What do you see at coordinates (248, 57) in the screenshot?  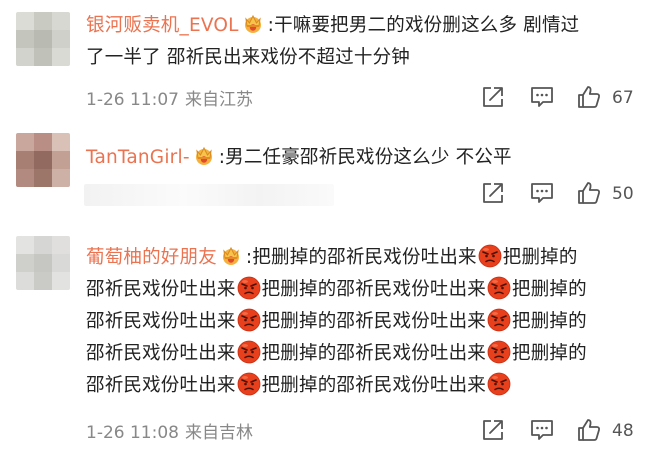 I see `comment-text-line: 了一半了 邵祈民出来戏份不超过十分钟` at bounding box center [248, 57].